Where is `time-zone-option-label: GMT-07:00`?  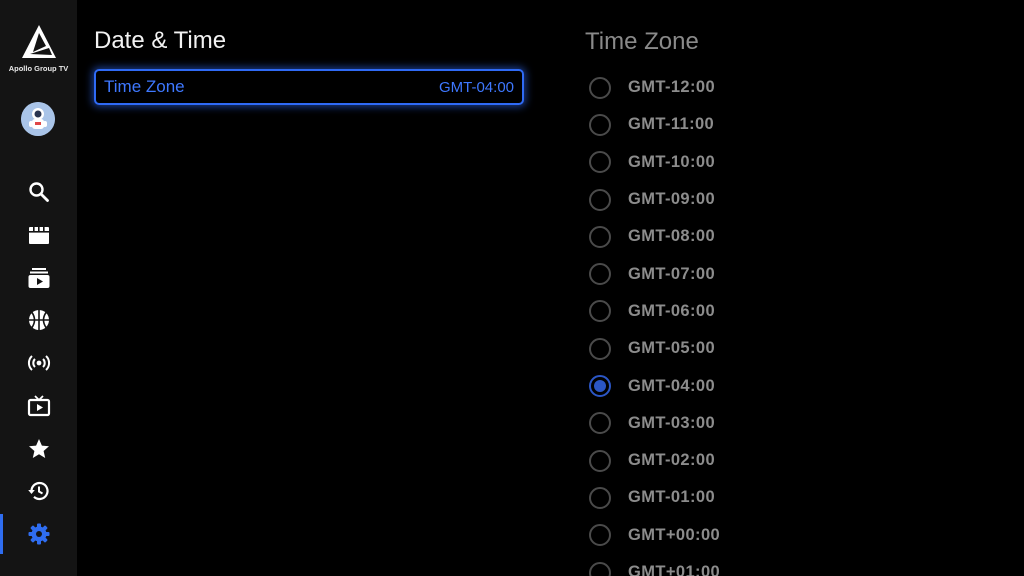
time-zone-option-label: GMT-07:00 is located at coordinates (672, 273).